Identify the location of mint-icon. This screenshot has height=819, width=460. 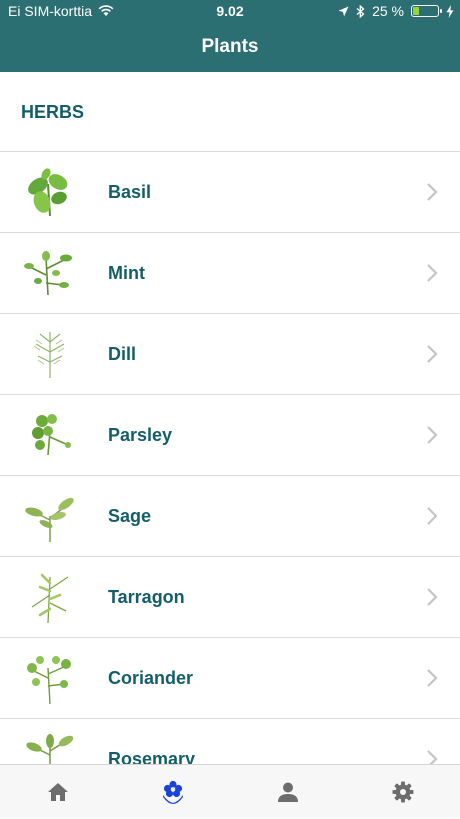
(48, 273).